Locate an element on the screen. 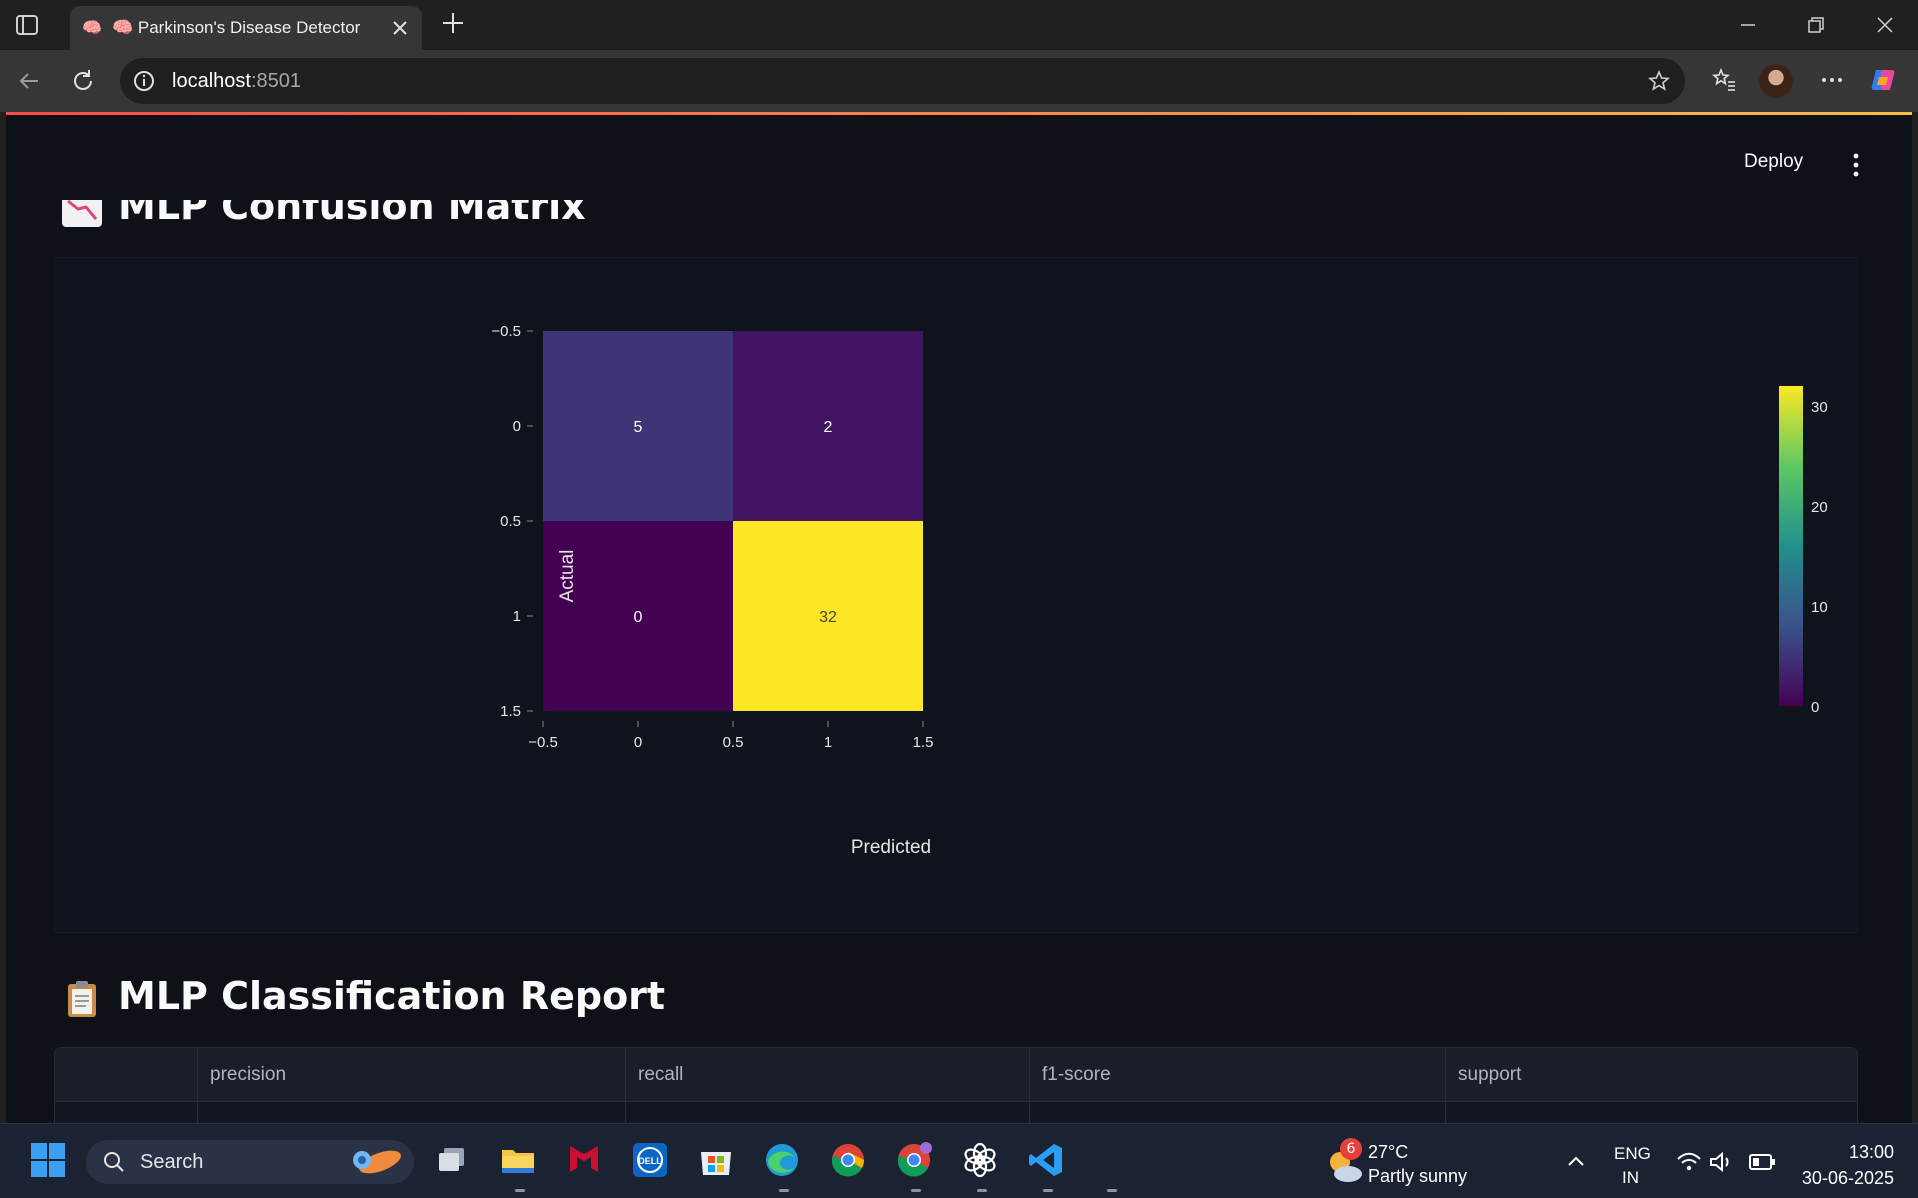 The width and height of the screenshot is (1918, 1198). cell-value-label: 5 is located at coordinates (638, 427).